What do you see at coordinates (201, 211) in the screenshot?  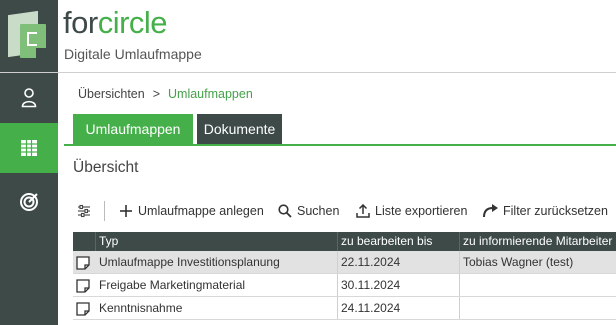 I see `create-umlaufmappe-label: Umlaufmappe anlegen` at bounding box center [201, 211].